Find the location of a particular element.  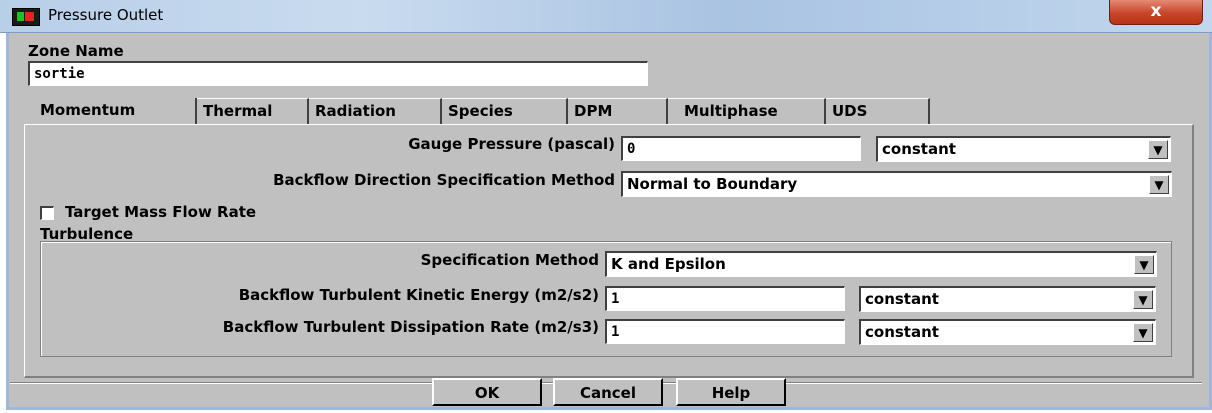

zone-name-label: Zone Name is located at coordinates (76, 51).